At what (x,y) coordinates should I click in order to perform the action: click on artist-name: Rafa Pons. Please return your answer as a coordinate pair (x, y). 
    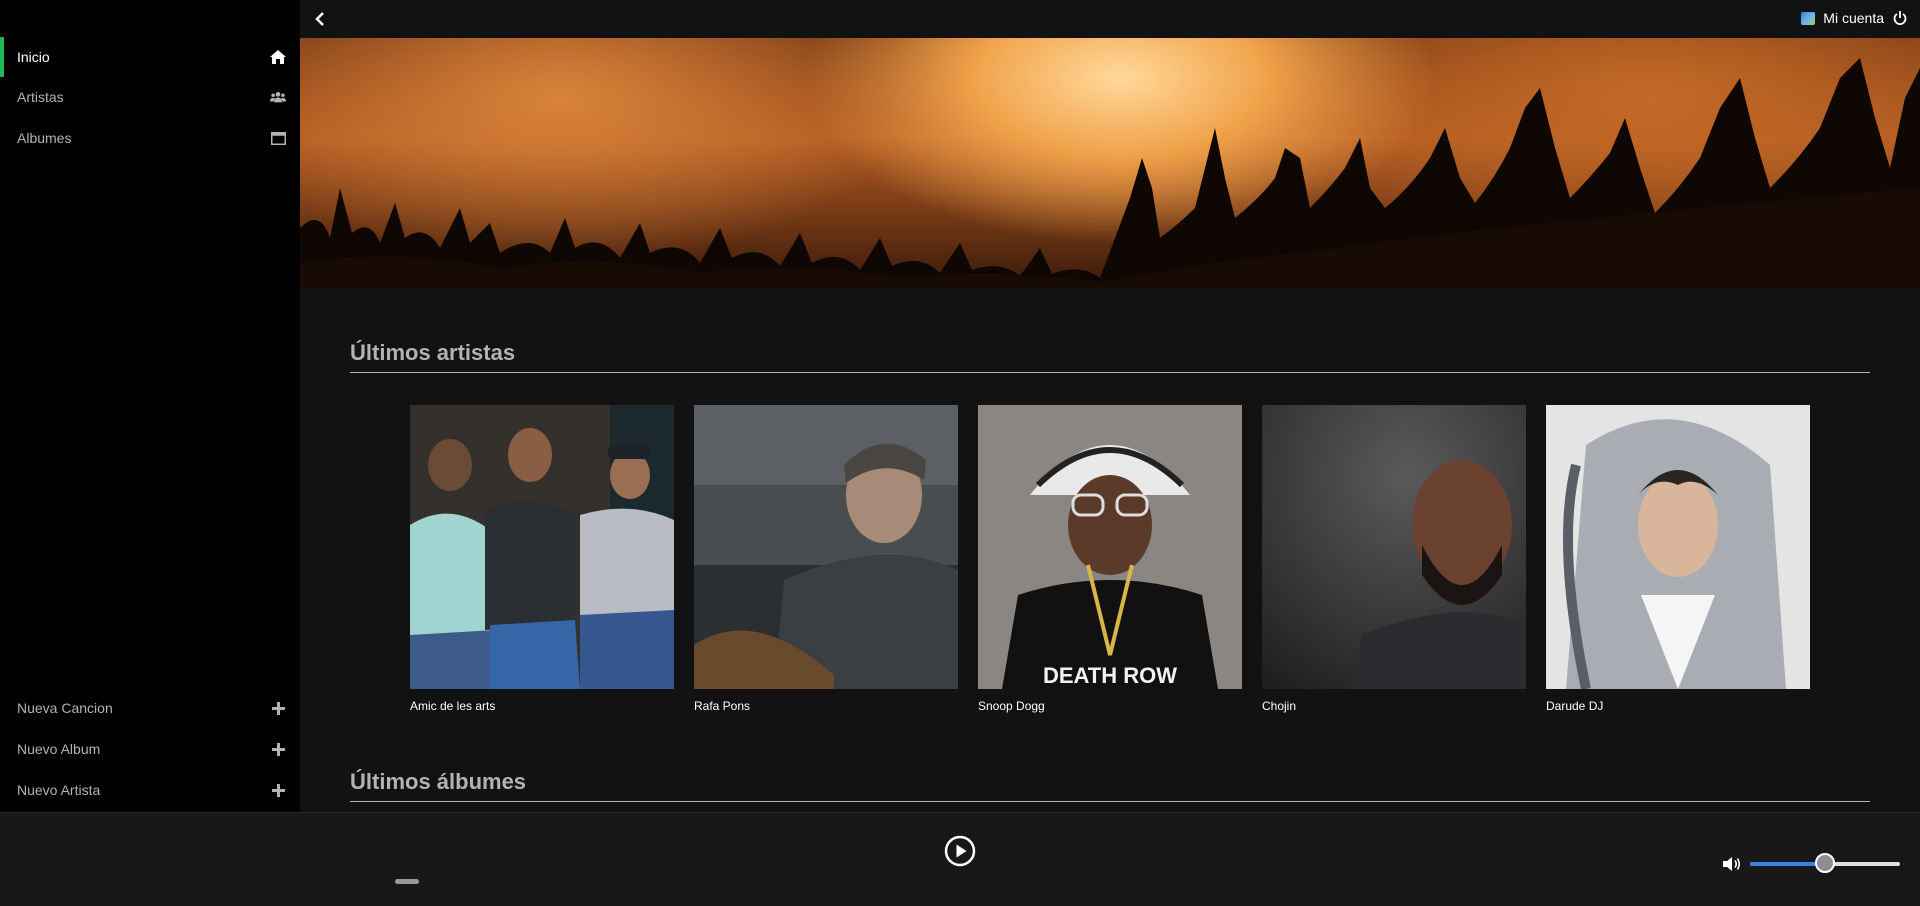
    Looking at the image, I should click on (722, 706).